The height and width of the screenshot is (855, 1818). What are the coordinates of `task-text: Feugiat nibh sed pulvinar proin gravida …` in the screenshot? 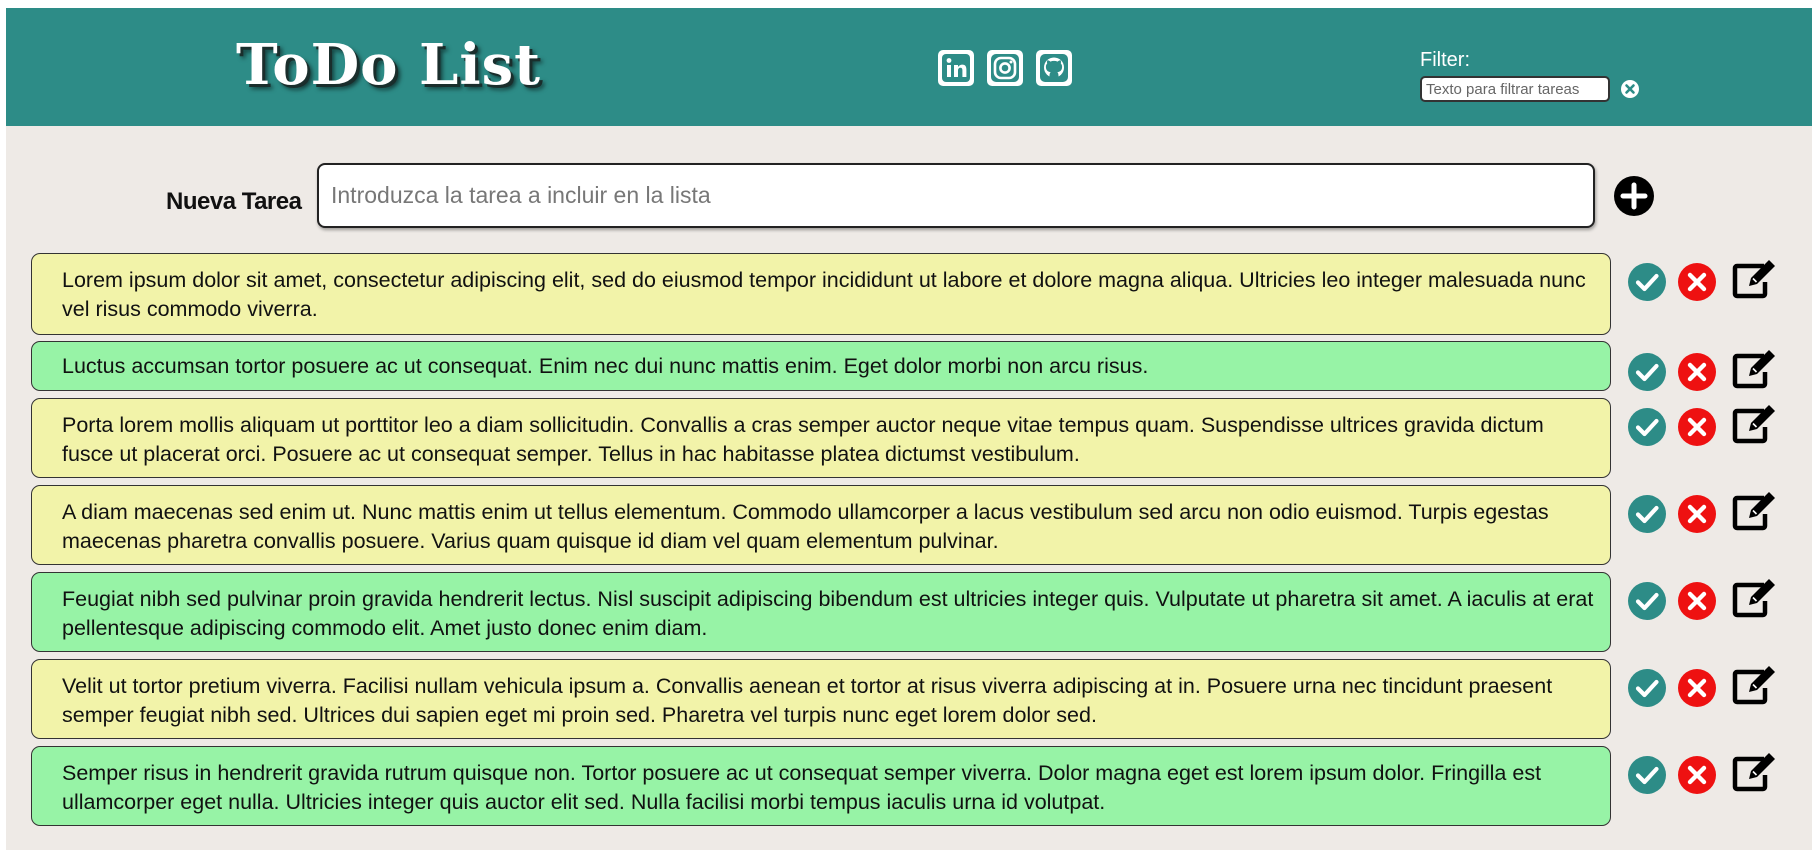 It's located at (828, 613).